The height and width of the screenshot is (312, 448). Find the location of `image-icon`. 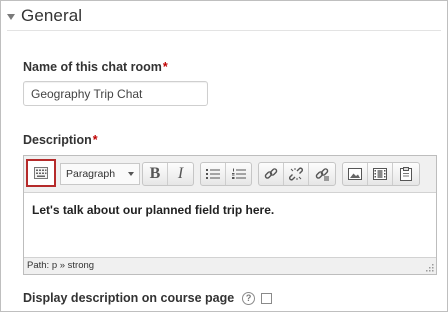

image-icon is located at coordinates (355, 174).